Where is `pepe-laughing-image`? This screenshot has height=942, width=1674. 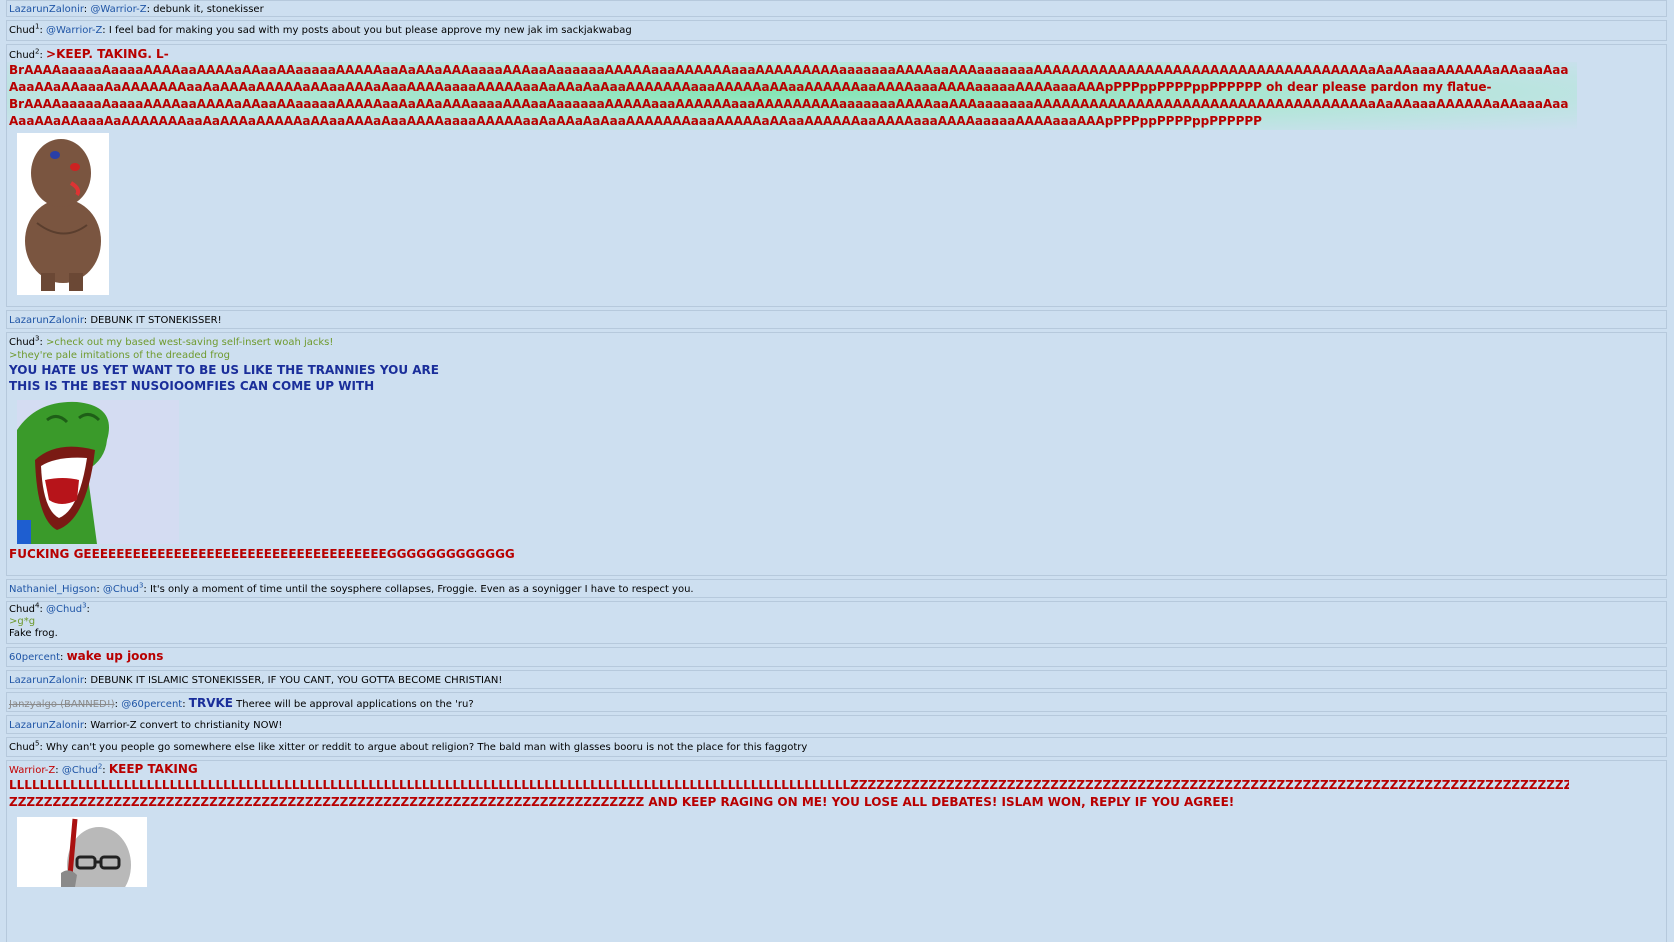
pepe-laughing-image is located at coordinates (63, 472).